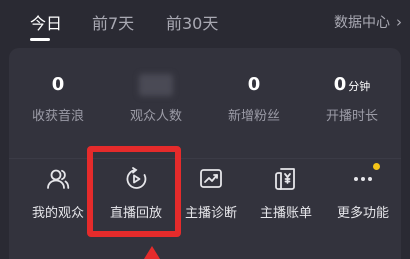 This screenshot has width=410, height=259. I want to click on tool-label: 直播回放, so click(135, 213).